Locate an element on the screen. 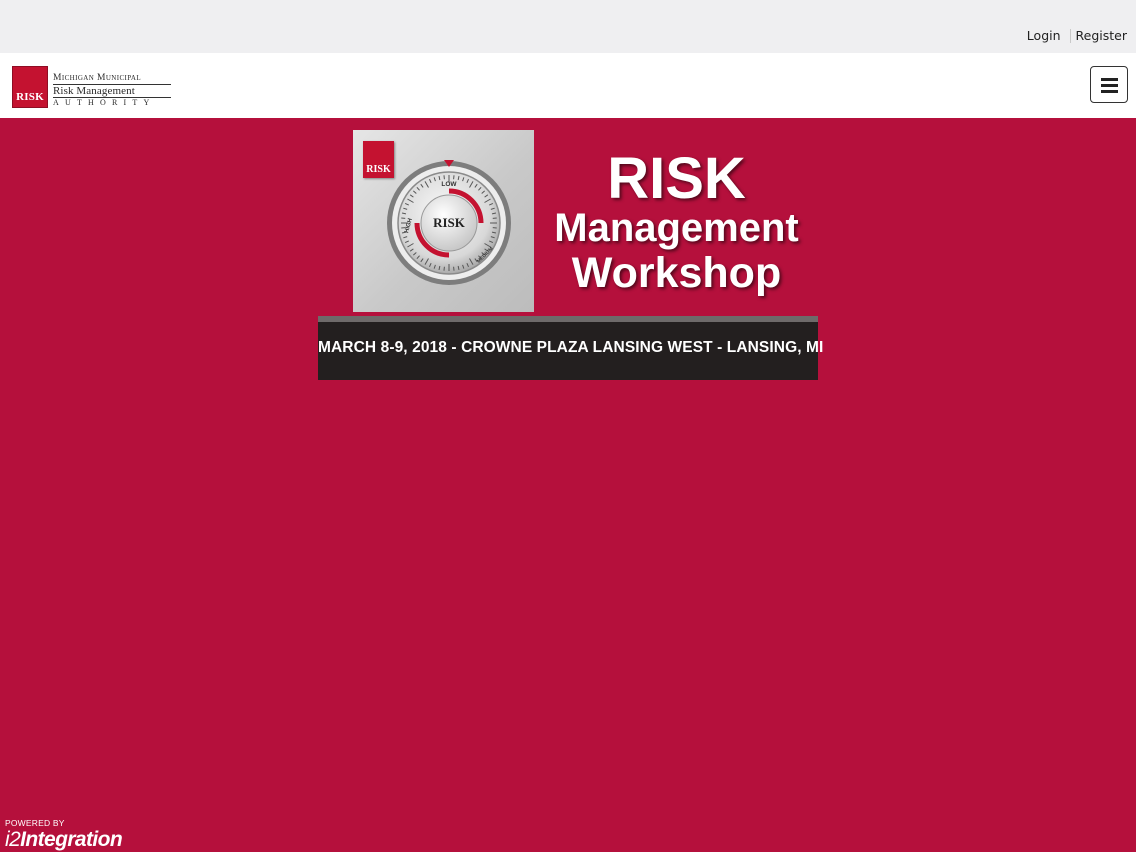  login-link: Login is located at coordinates (1044, 35).